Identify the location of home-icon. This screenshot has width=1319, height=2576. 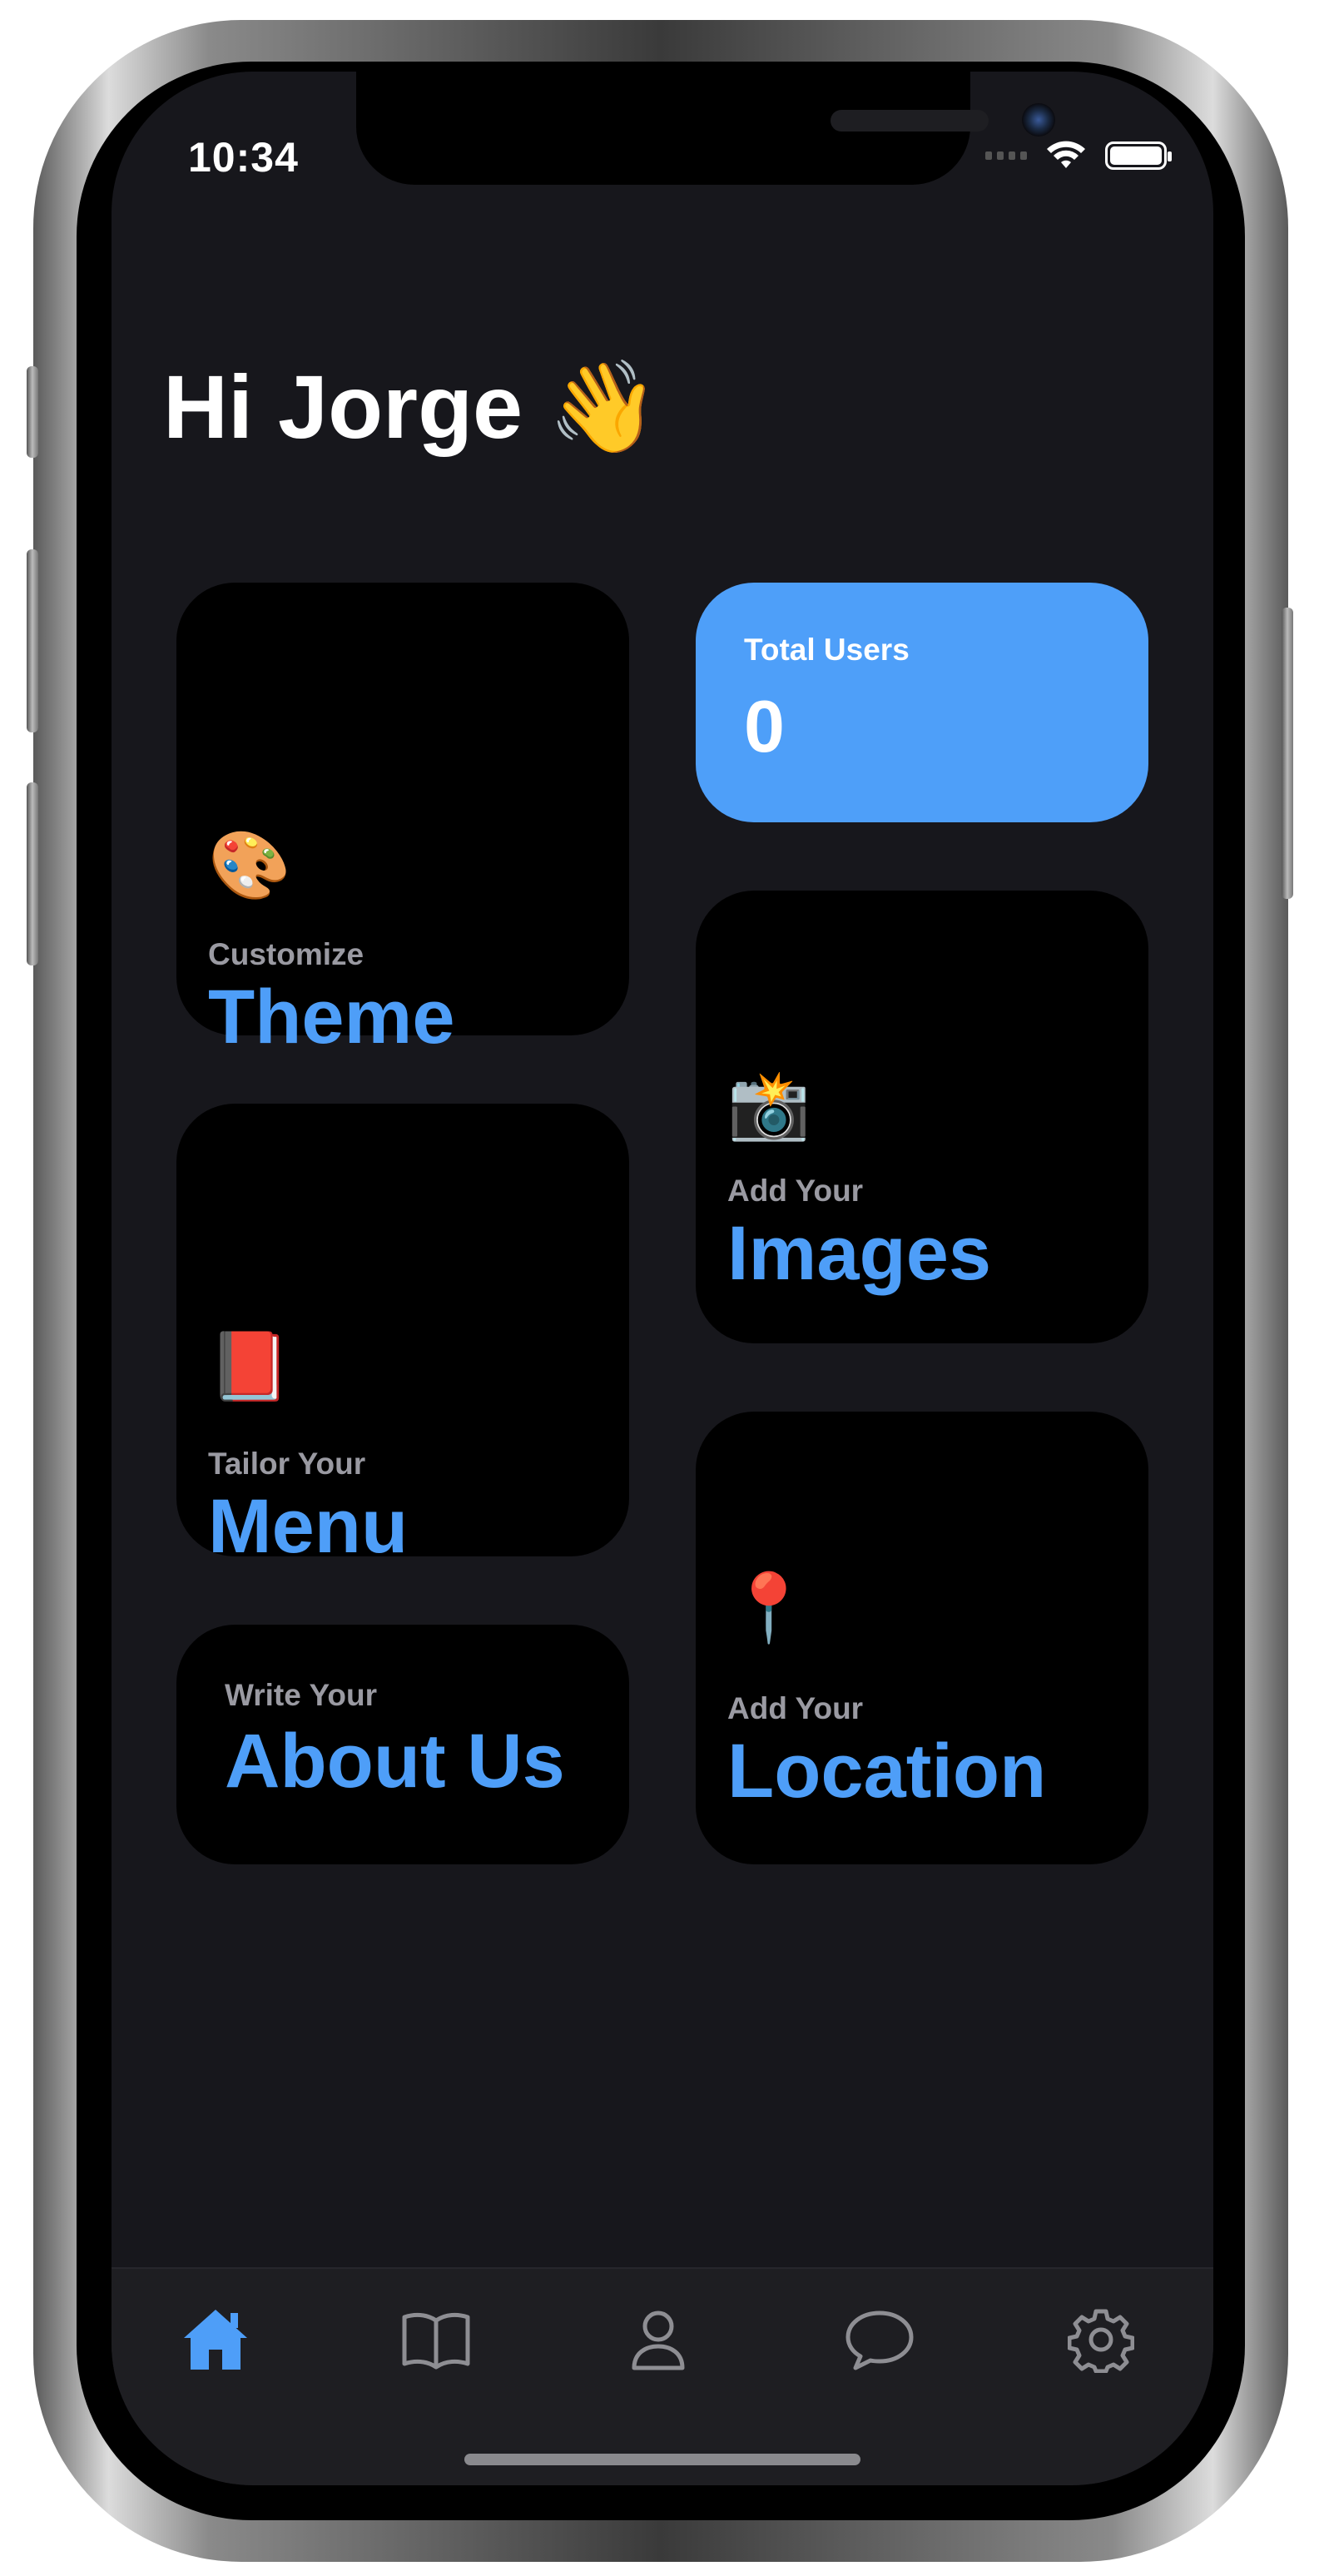
(215, 2340).